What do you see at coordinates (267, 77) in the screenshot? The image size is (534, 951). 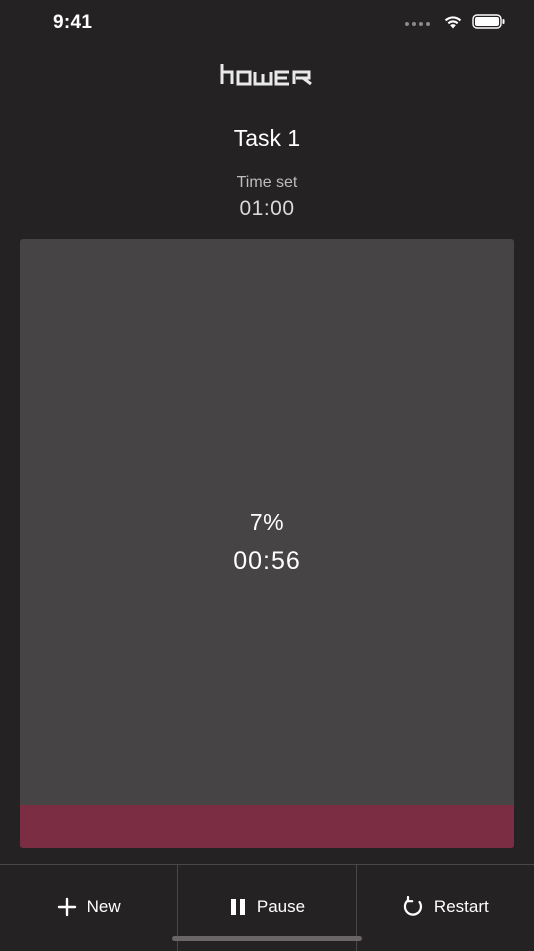 I see `app-logo` at bounding box center [267, 77].